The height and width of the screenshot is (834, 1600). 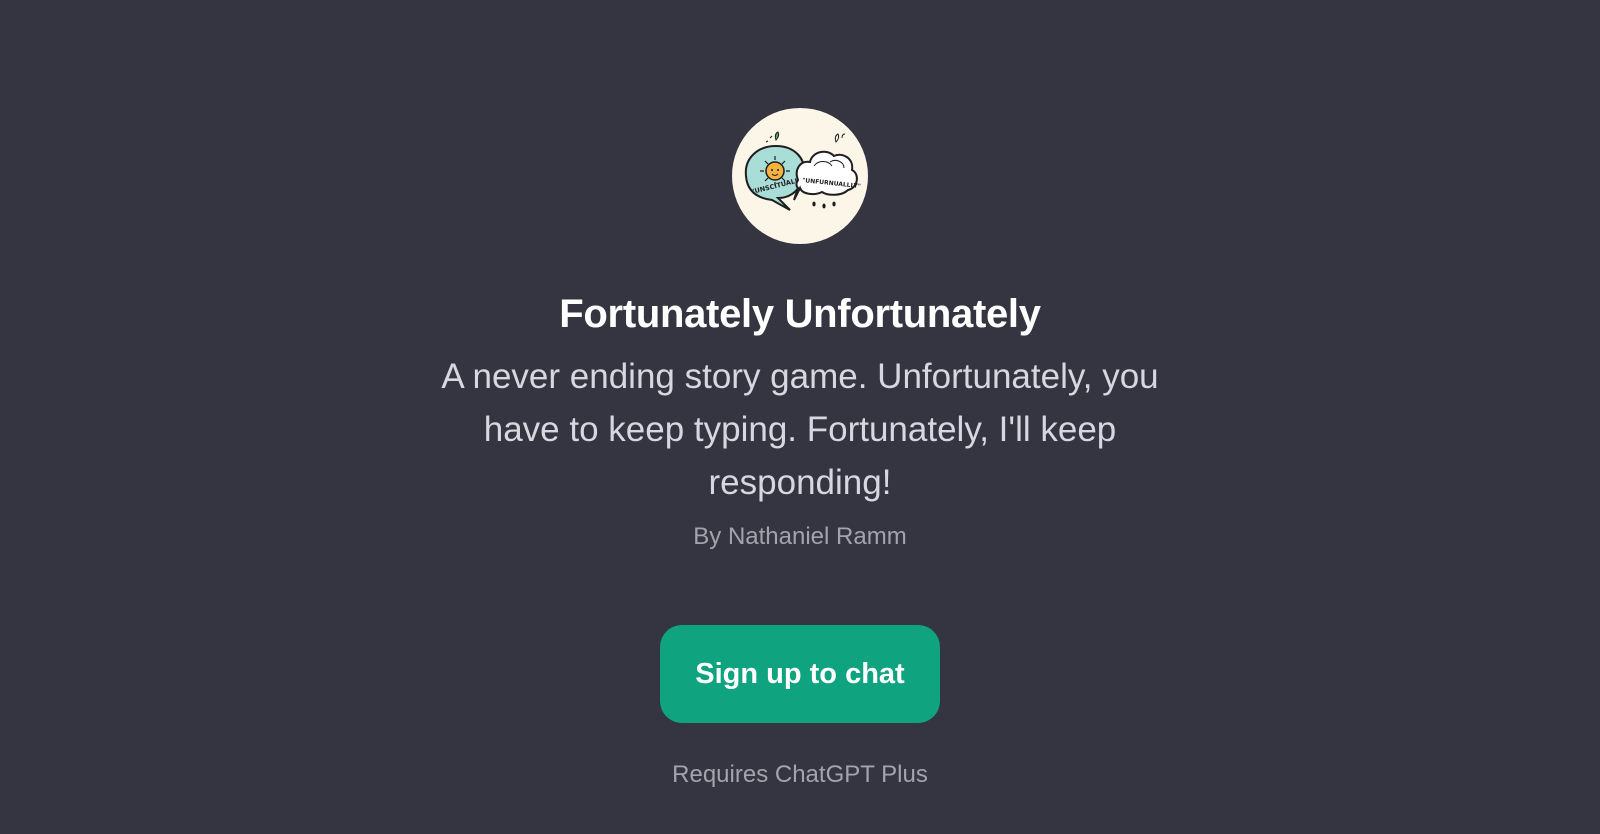 I want to click on requires-plus-note: Requires ChatGPT Plus, so click(x=800, y=774).